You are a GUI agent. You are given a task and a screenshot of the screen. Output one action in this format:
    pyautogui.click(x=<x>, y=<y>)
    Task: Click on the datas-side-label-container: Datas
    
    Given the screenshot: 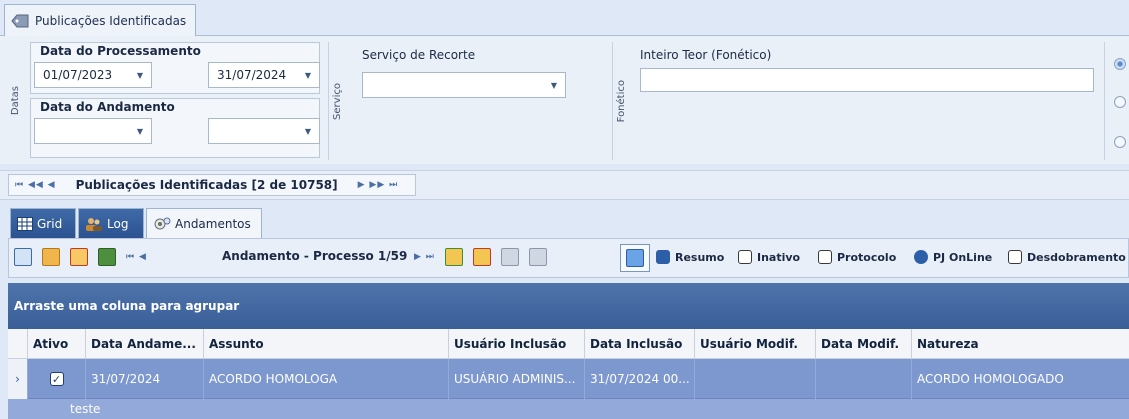 What is the action you would take?
    pyautogui.click(x=15, y=101)
    